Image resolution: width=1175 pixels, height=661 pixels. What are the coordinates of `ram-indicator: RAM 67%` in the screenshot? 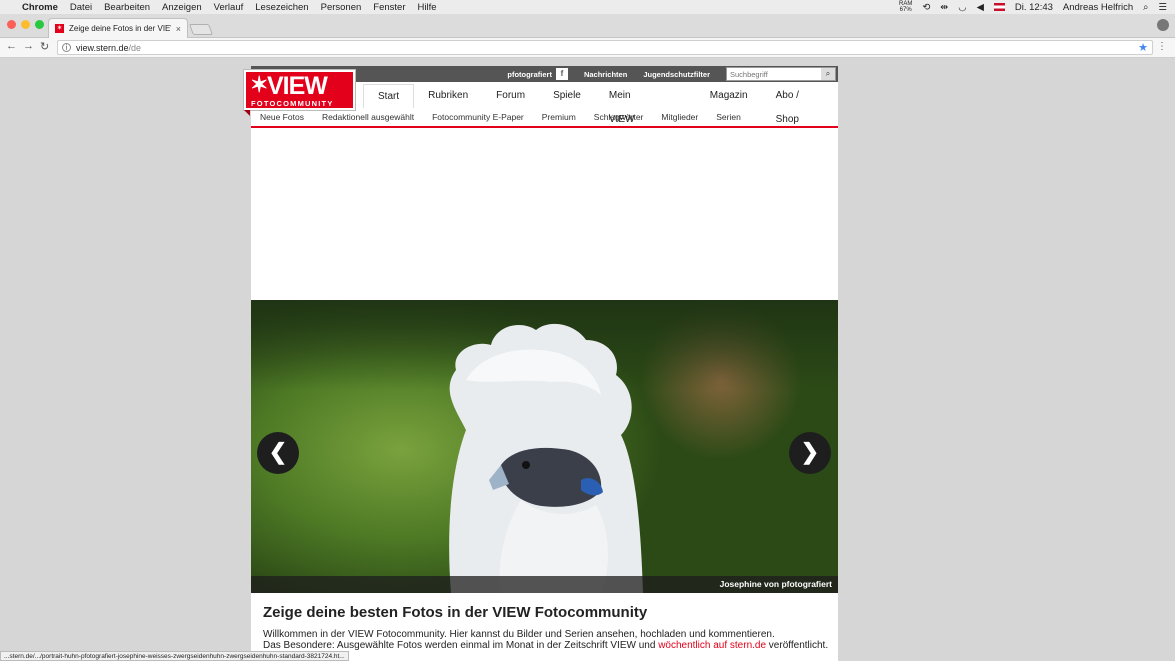 It's located at (905, 7).